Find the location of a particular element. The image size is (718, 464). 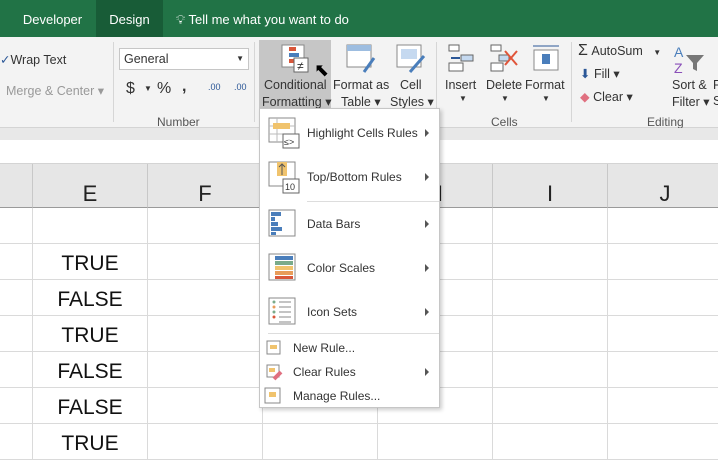

svg-text: A is located at coordinates (679, 52).